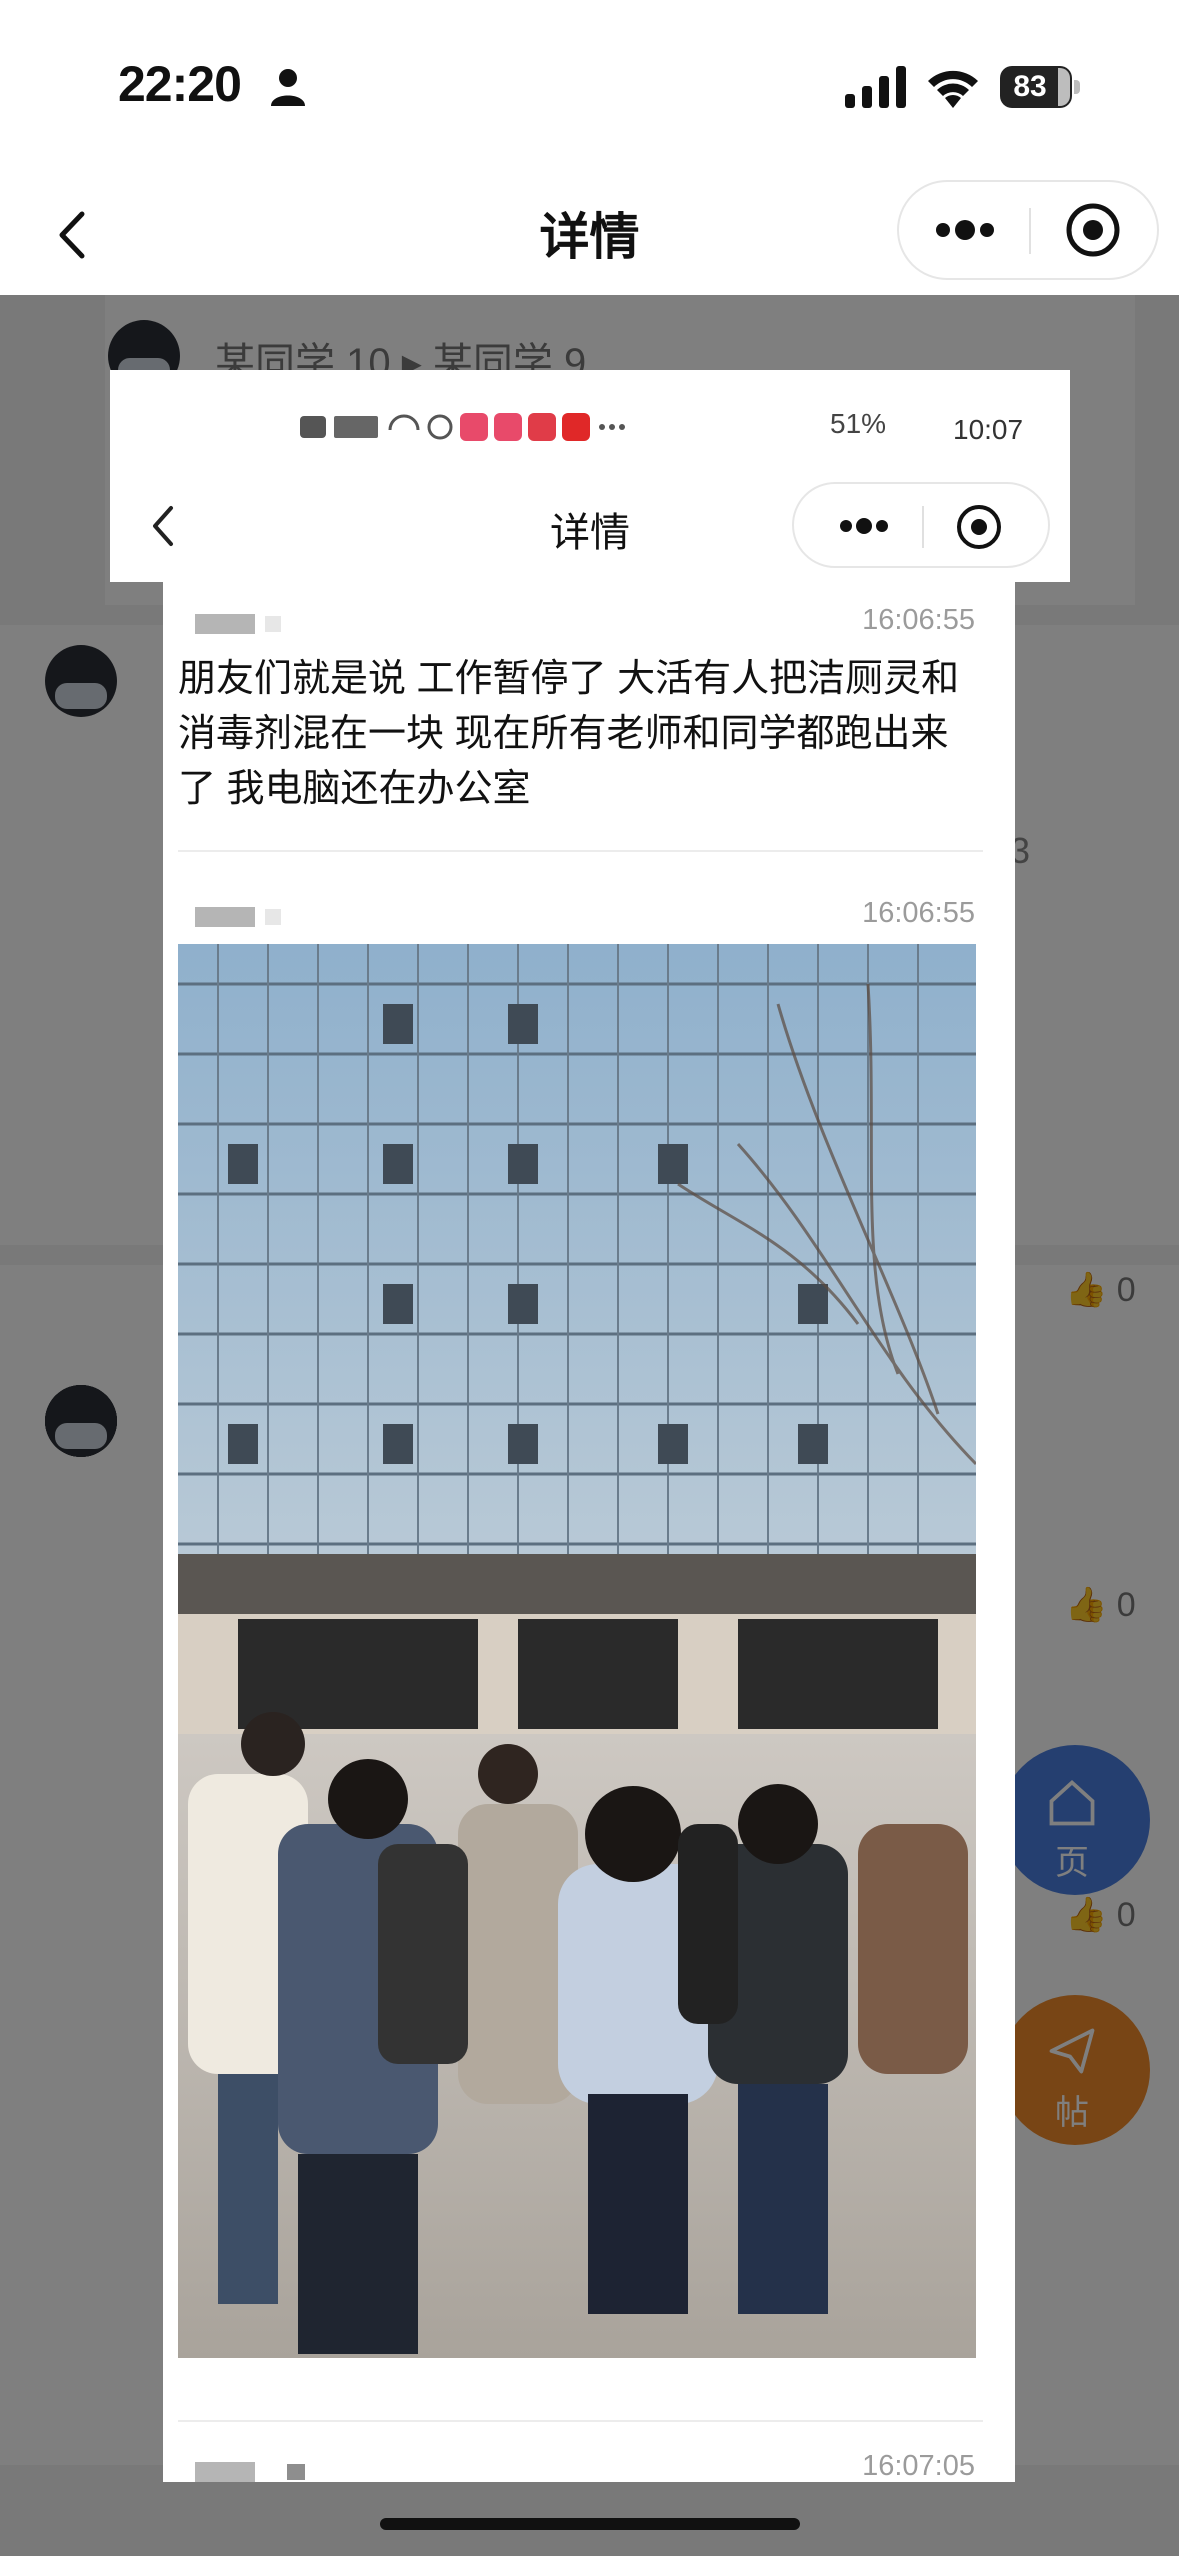  I want to click on battery-level: 83, so click(1030, 86).